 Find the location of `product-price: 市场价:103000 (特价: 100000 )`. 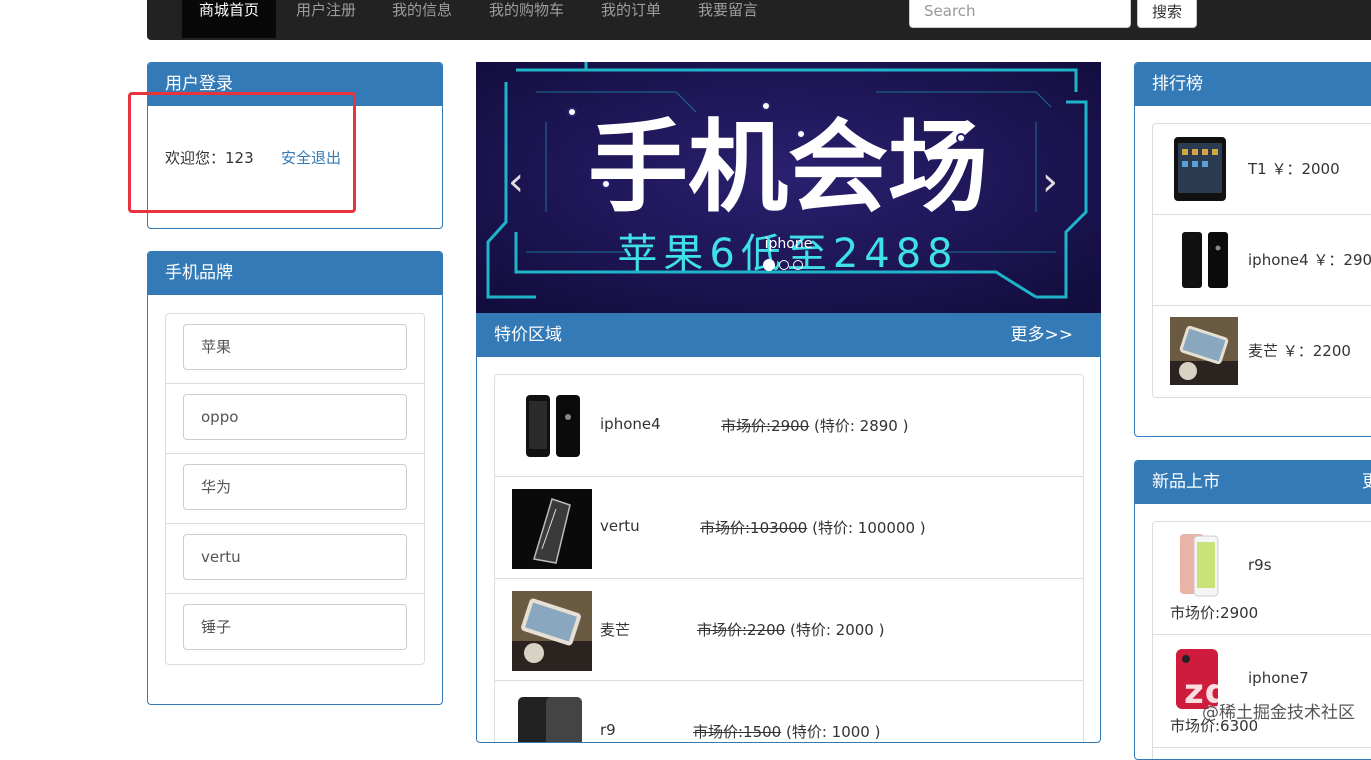

product-price: 市场价:103000 (特价: 100000 ) is located at coordinates (813, 527).